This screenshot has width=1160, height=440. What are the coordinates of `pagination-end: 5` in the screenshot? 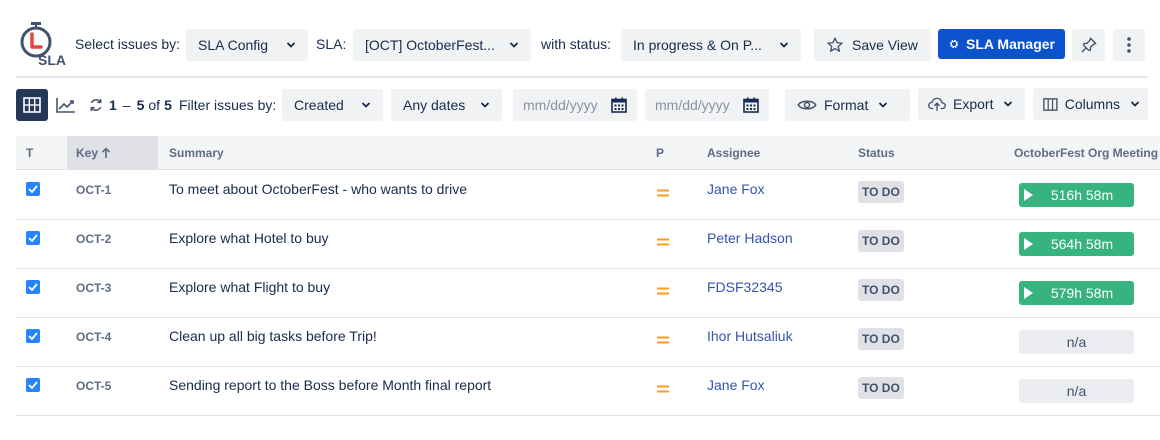 It's located at (140, 105).